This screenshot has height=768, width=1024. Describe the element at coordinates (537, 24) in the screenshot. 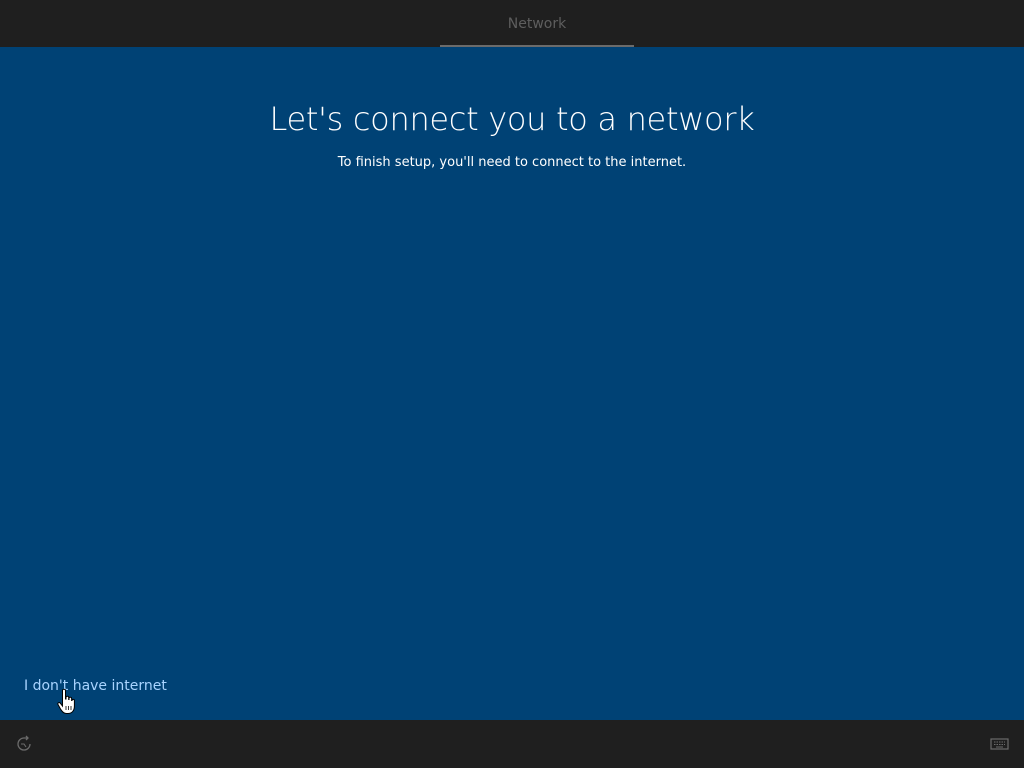

I see `tab-network: Network` at that location.